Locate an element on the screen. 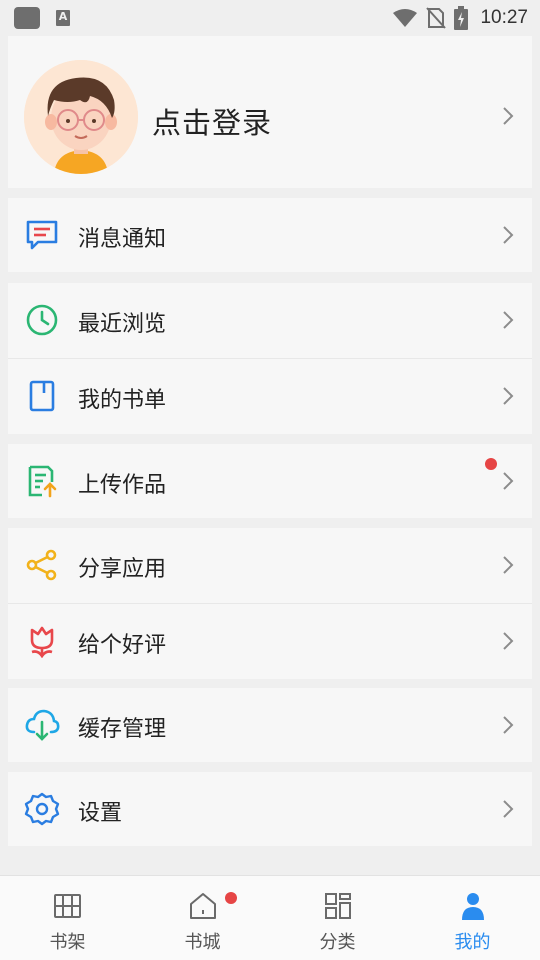  home-icon is located at coordinates (202, 906).